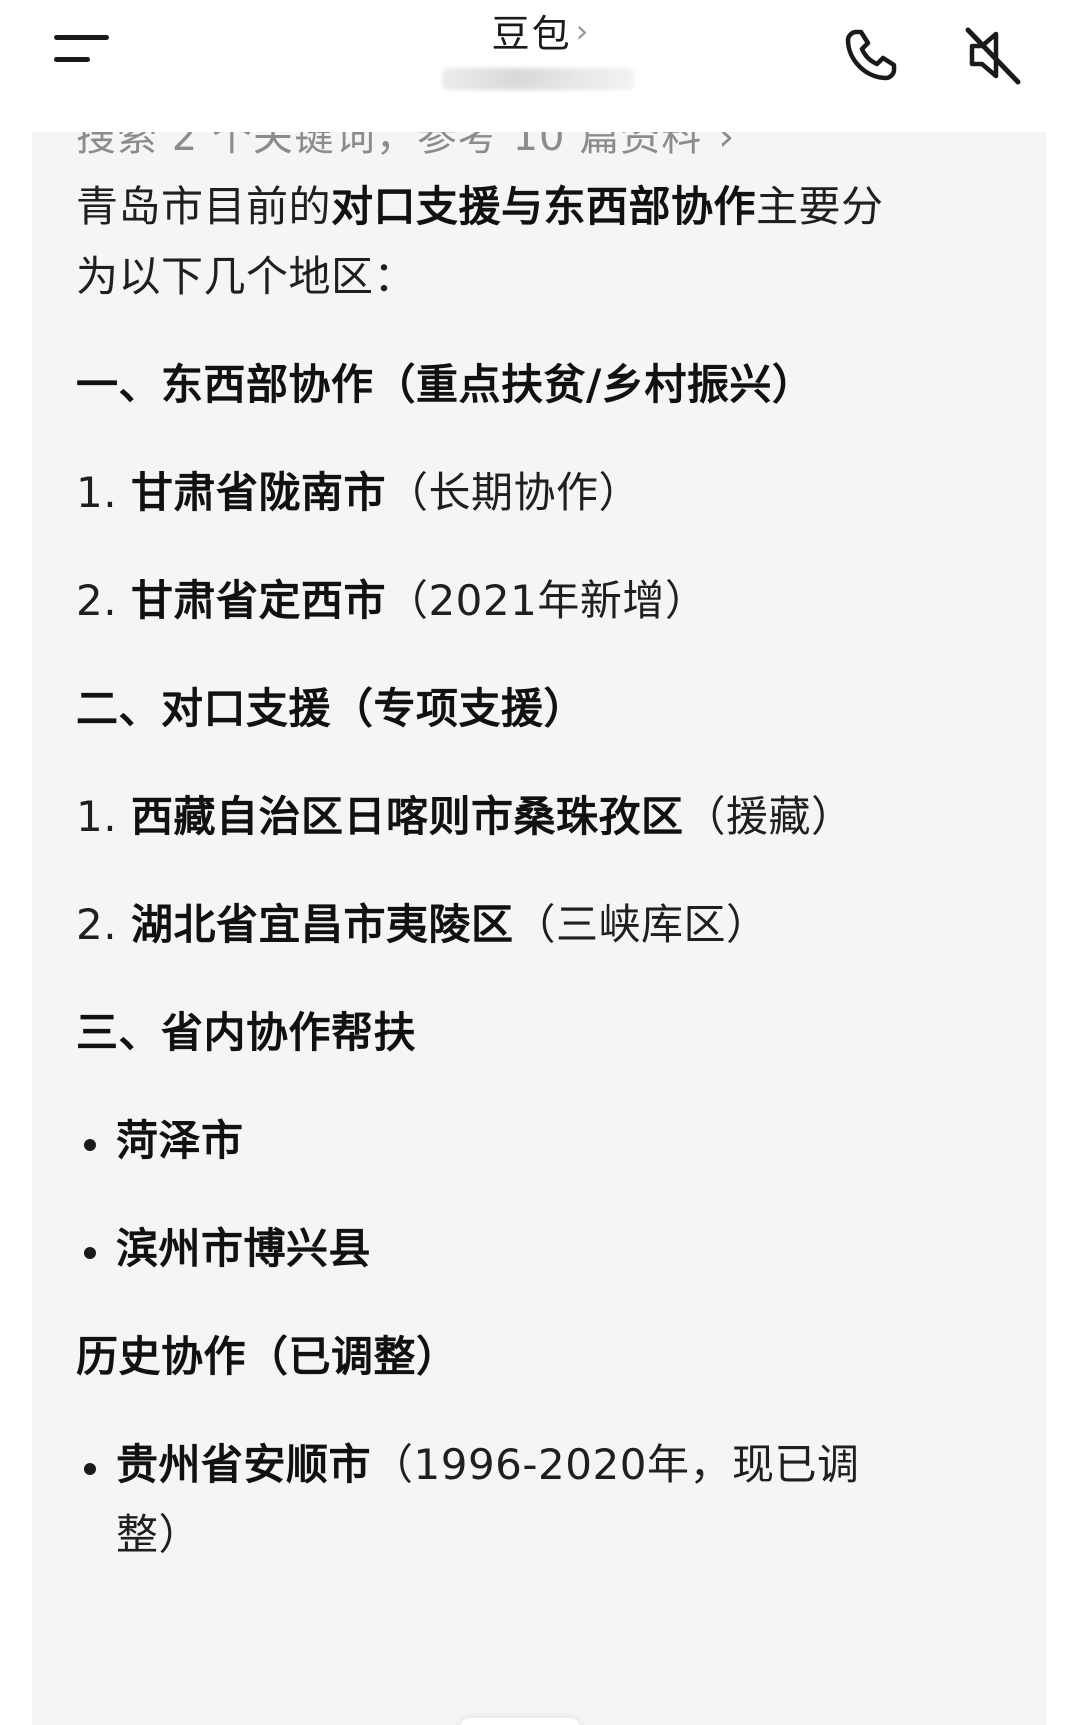 Image resolution: width=1079 pixels, height=1725 pixels. I want to click on section-heading-in-province: 三、省内协作帮扶, so click(246, 1032).